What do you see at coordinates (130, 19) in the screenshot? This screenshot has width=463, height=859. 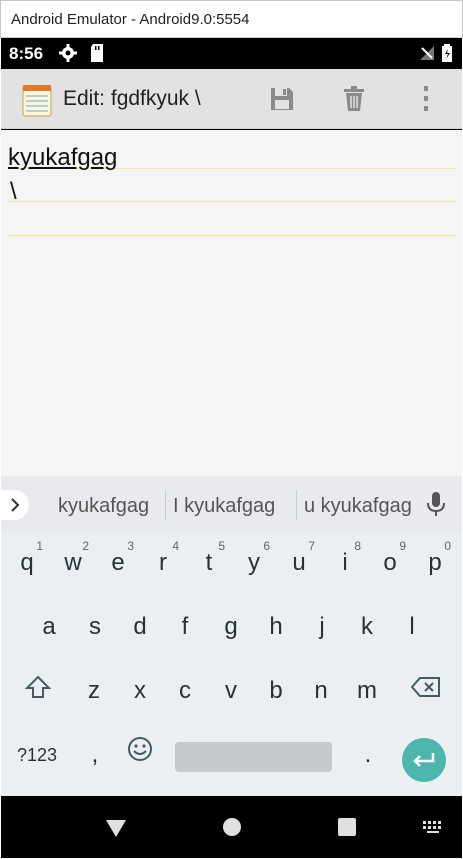 I see `window-title: Android Emulator - Android9.0:5554` at bounding box center [130, 19].